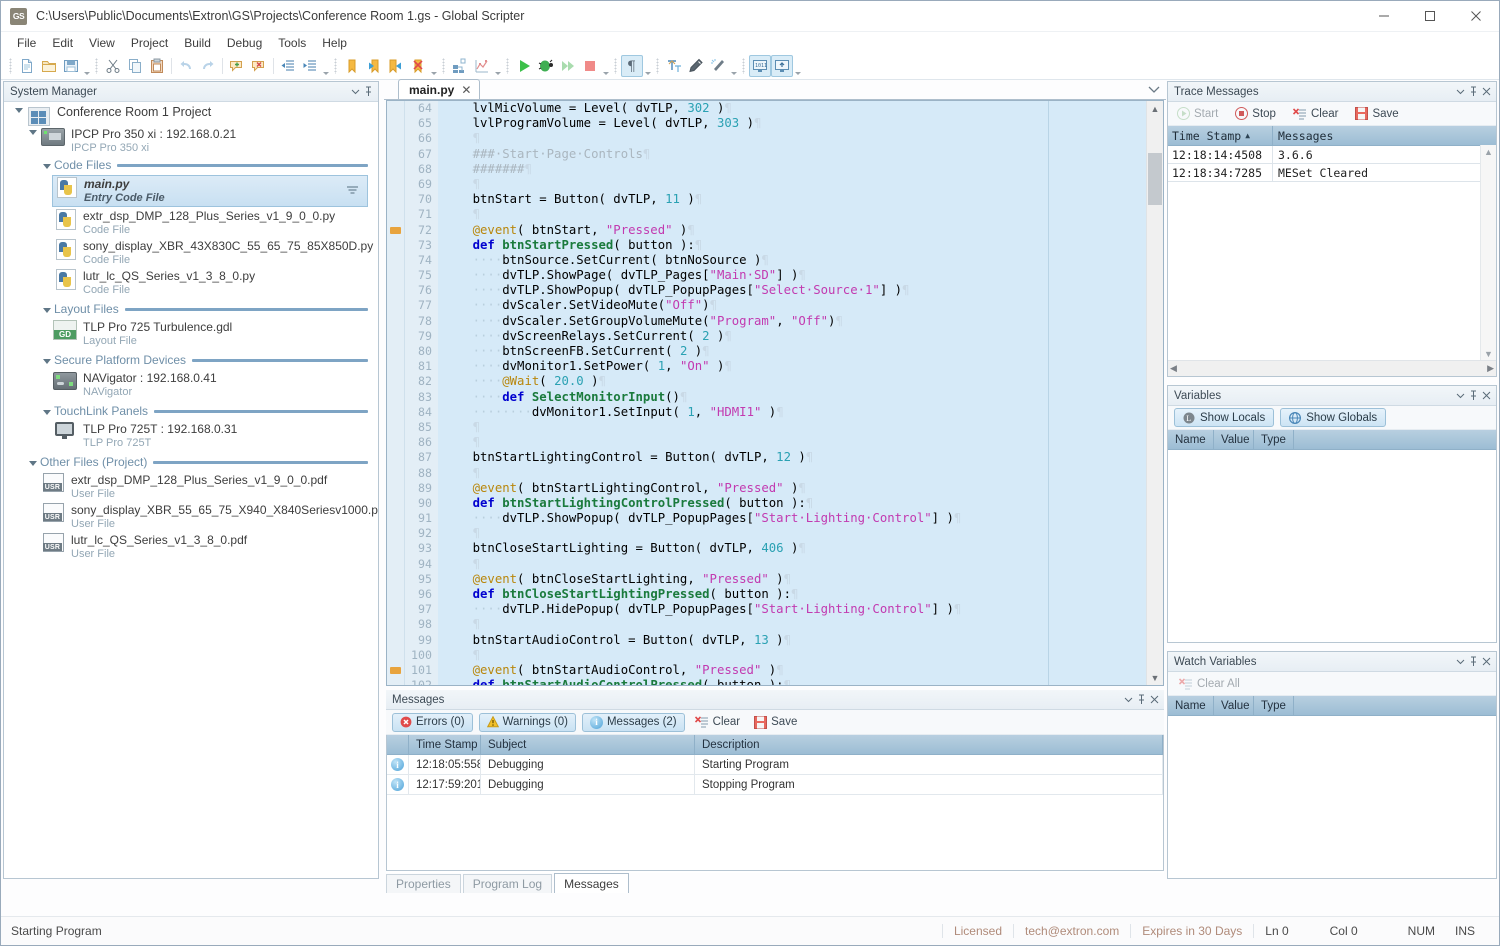 The height and width of the screenshot is (946, 1500). What do you see at coordinates (800, 351) in the screenshot?
I see `code-line: ····btnScreenFB.SetCurrent( 2 )¶` at bounding box center [800, 351].